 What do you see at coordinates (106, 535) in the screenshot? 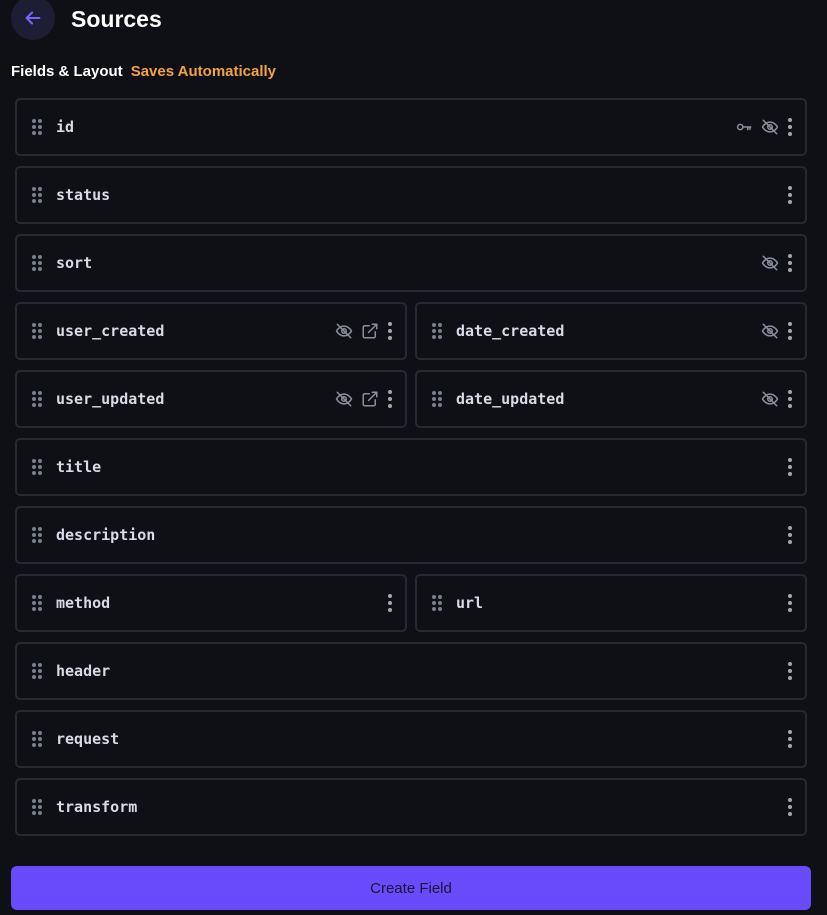
I see `field-name: description` at bounding box center [106, 535].